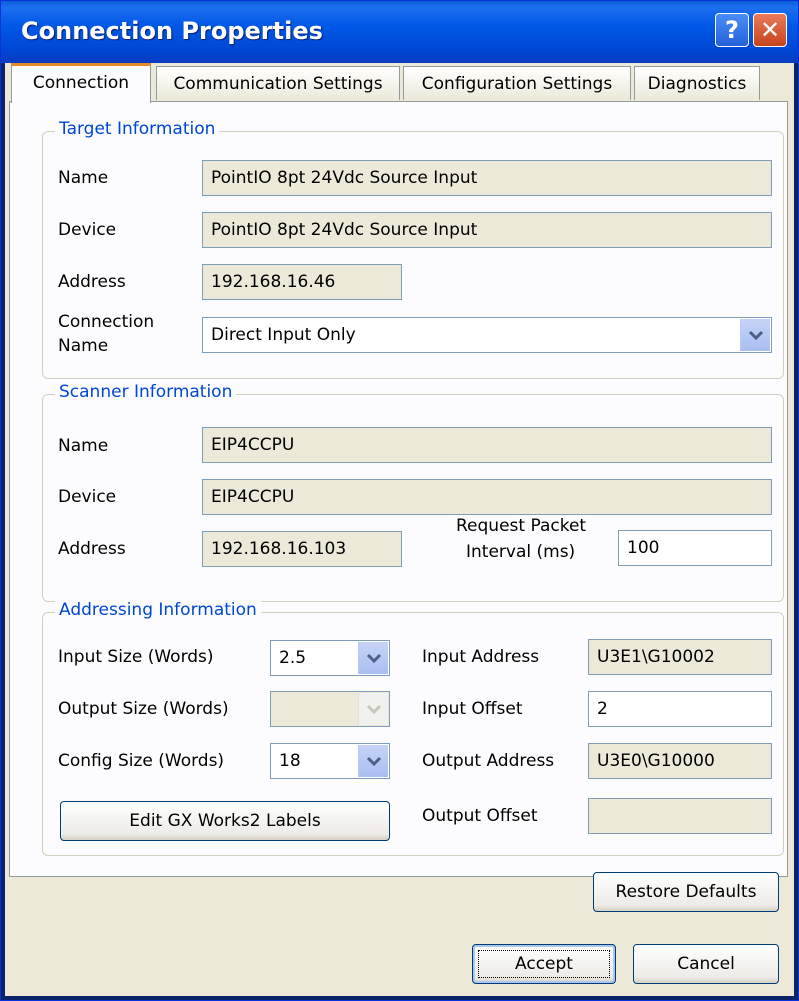  What do you see at coordinates (330, 658) in the screenshot?
I see `input-size-dropdown: 2.5` at bounding box center [330, 658].